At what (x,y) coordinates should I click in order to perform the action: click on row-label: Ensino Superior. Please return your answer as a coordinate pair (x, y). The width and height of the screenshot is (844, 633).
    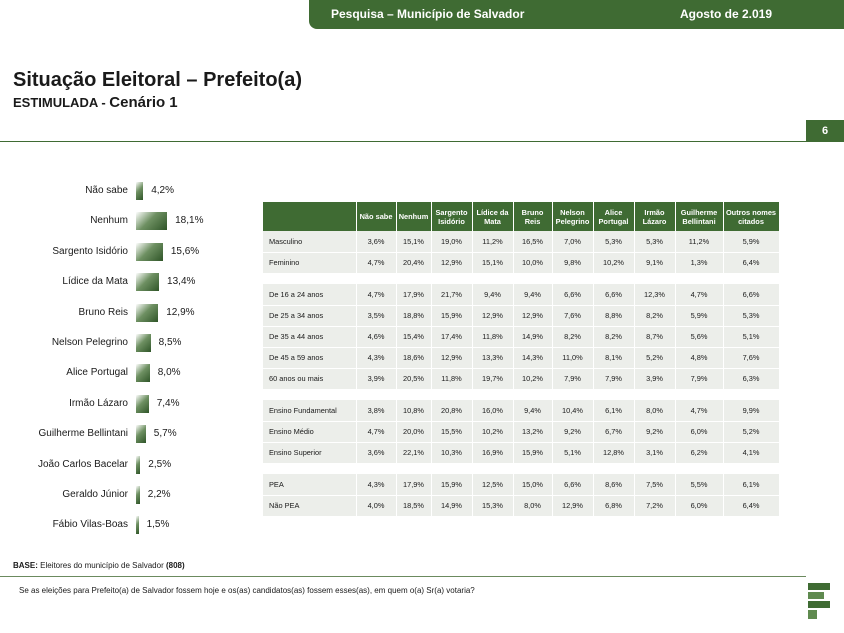
    Looking at the image, I should click on (310, 453).